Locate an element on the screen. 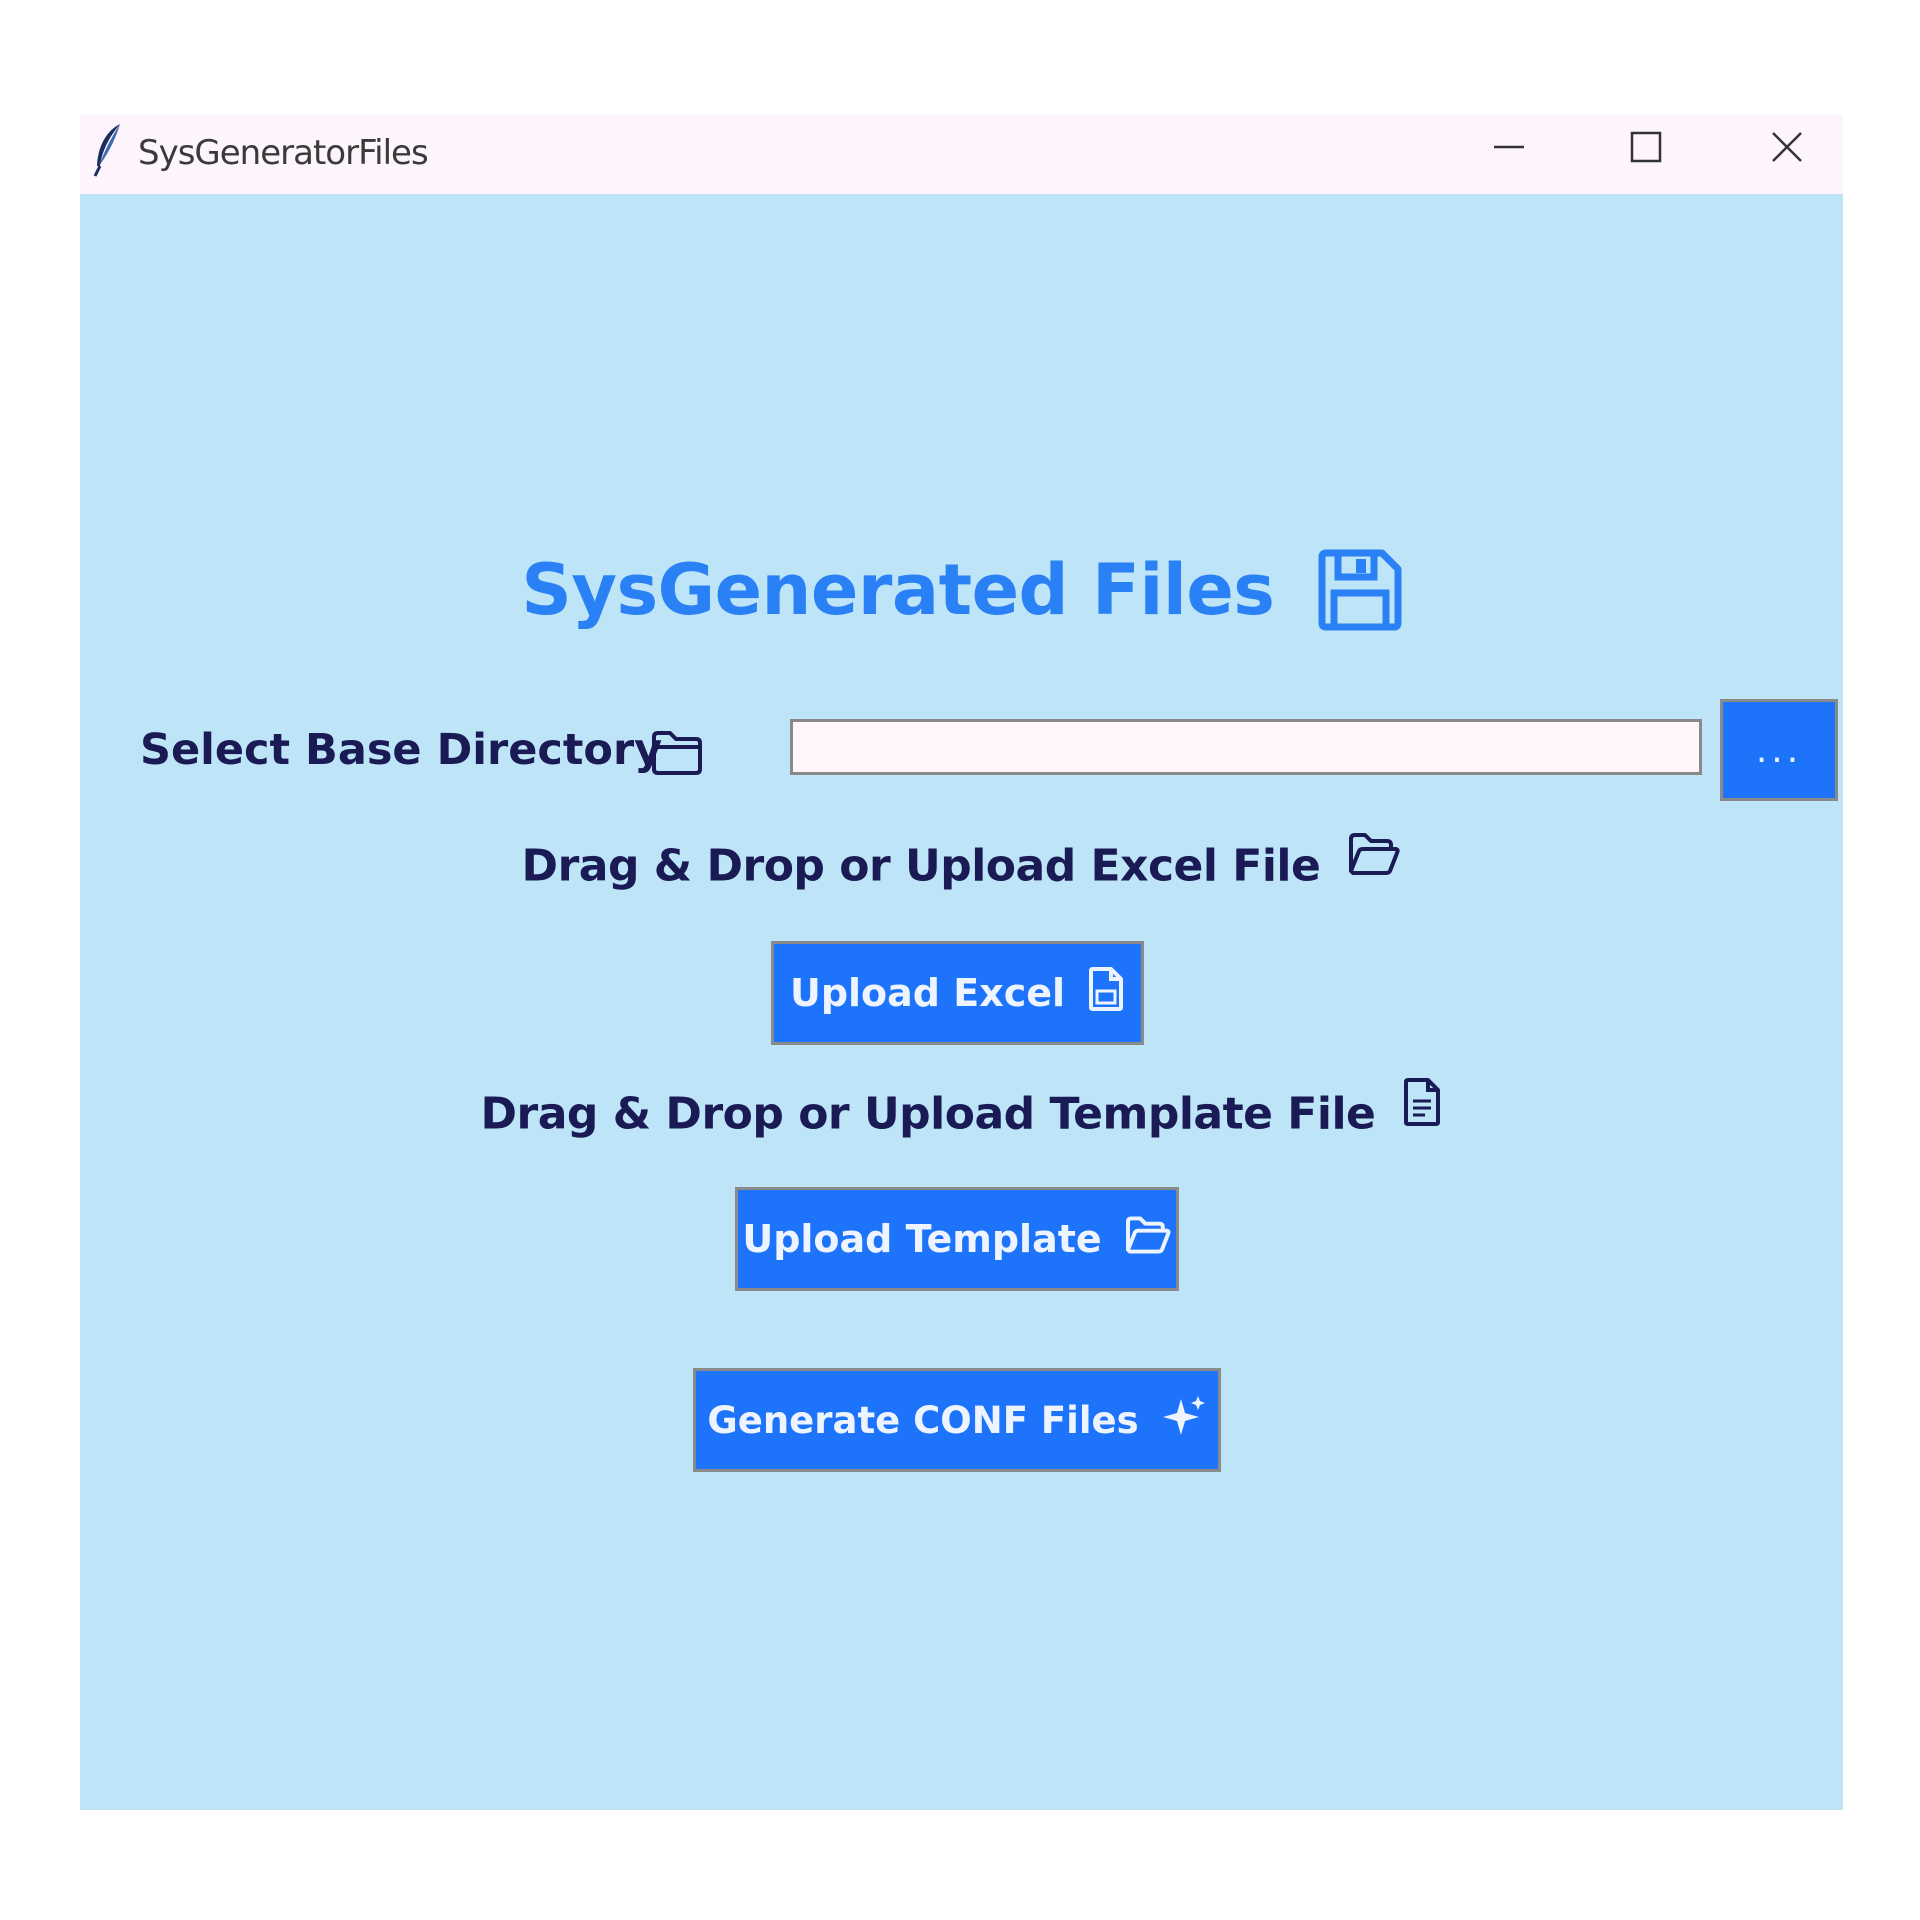  minimize-icon is located at coordinates (1509, 147).